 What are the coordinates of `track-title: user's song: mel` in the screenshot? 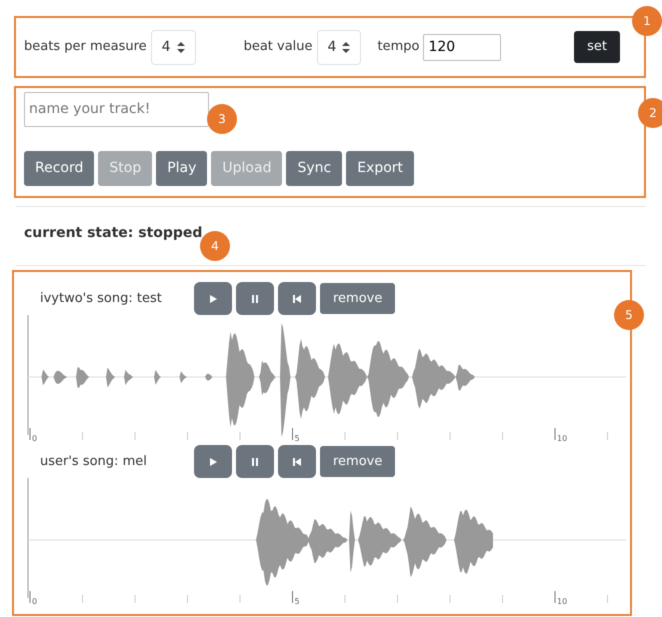 It's located at (94, 461).